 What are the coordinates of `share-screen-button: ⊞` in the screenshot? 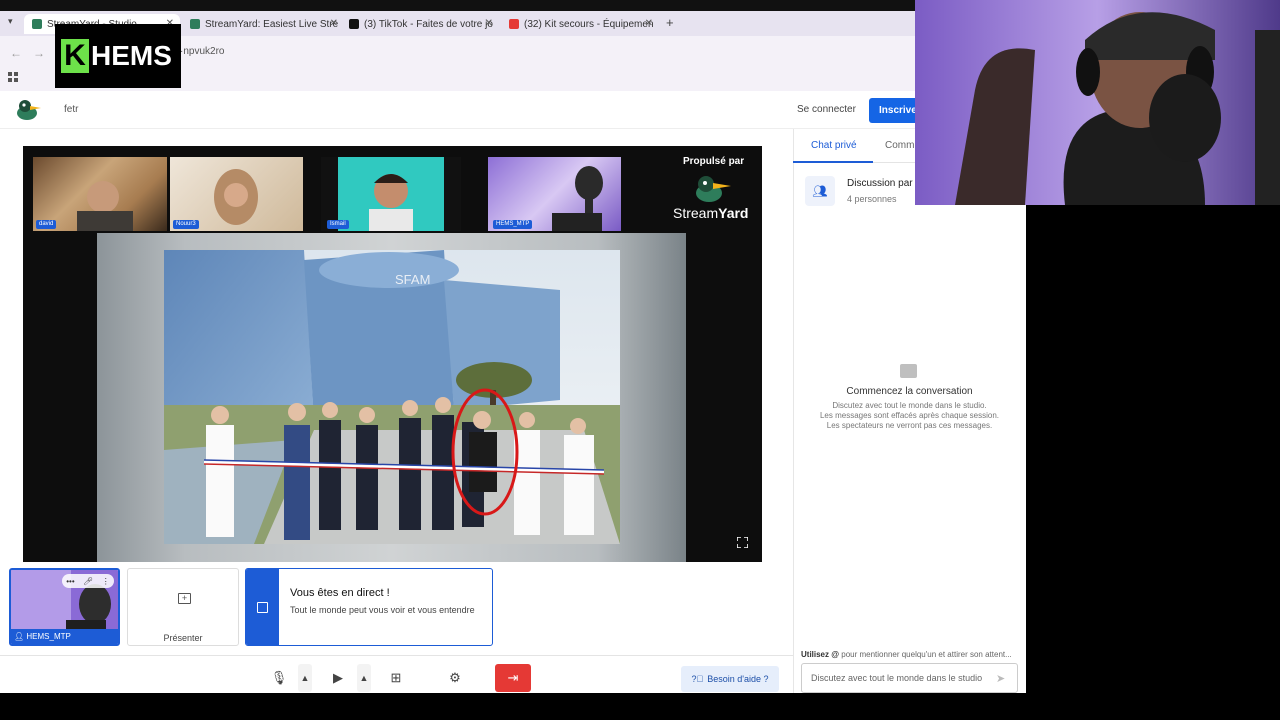 It's located at (396, 678).